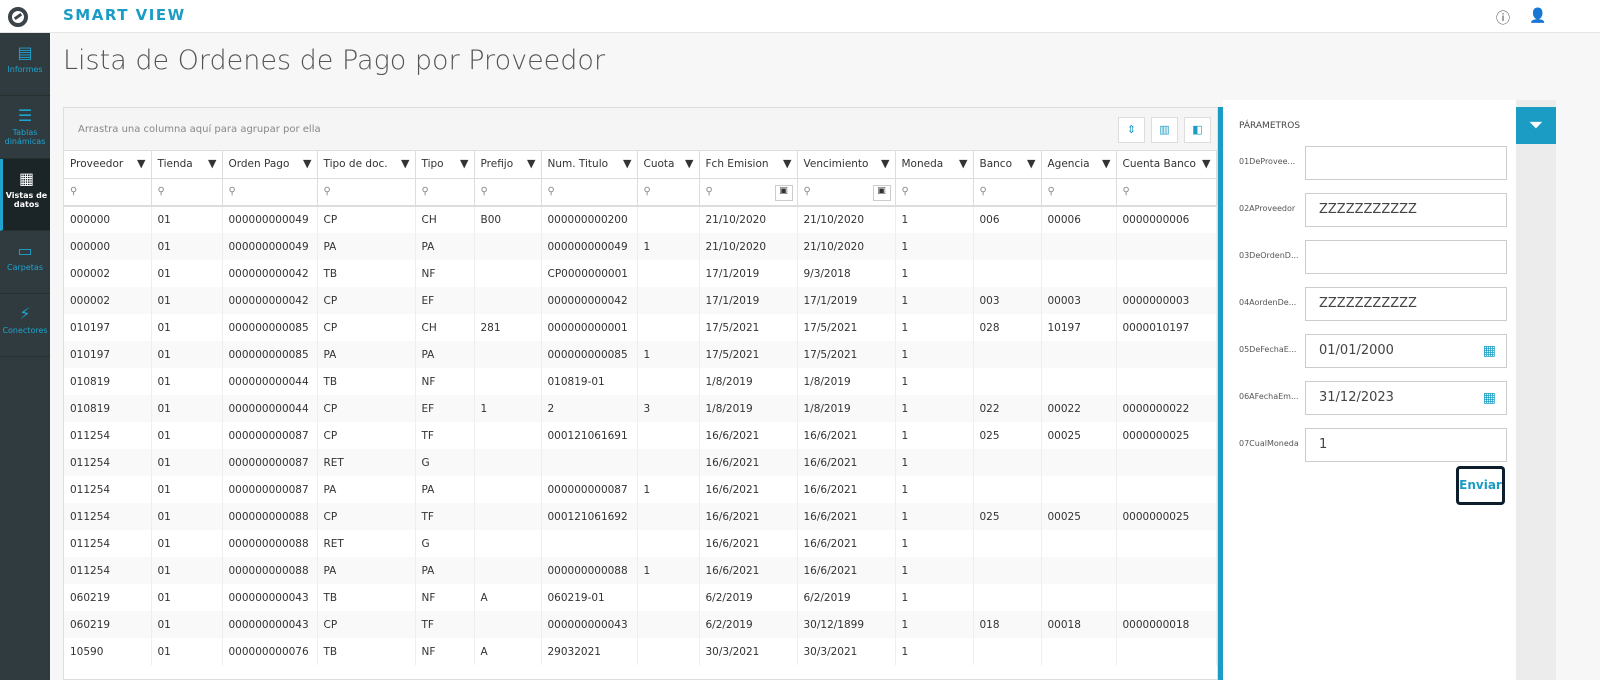 This screenshot has height=680, width=1600. Describe the element at coordinates (187, 327) in the screenshot. I see `table-cell: 01` at that location.